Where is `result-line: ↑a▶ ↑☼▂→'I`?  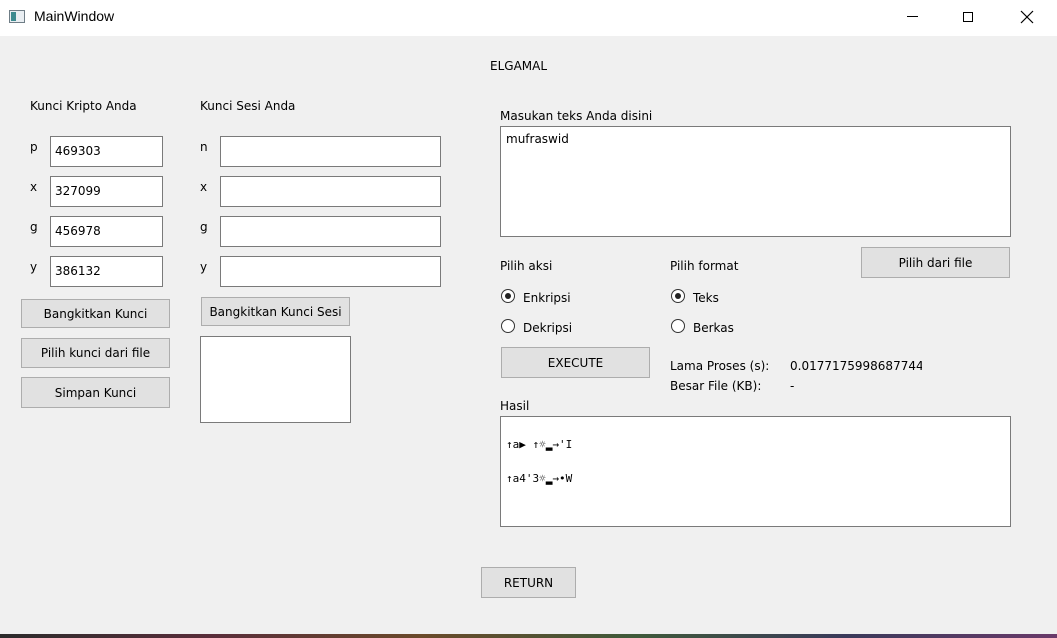 result-line: ↑a▶ ↑☼▂→'I is located at coordinates (539, 444).